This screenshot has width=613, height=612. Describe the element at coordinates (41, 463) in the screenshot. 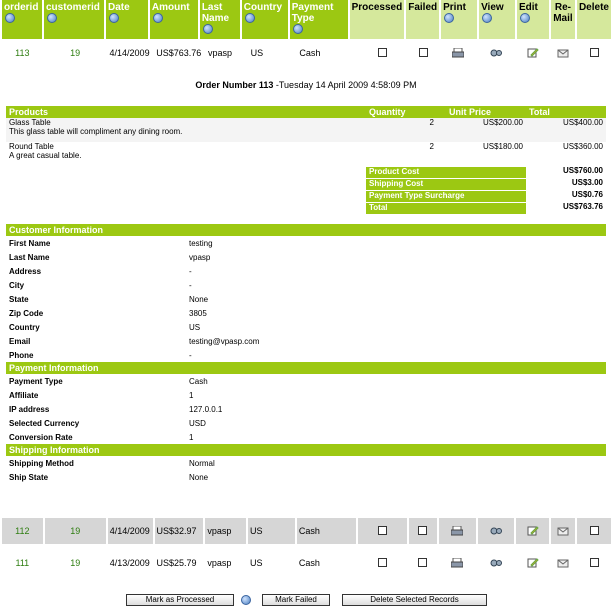

I see `info-label: Shipping Method` at that location.